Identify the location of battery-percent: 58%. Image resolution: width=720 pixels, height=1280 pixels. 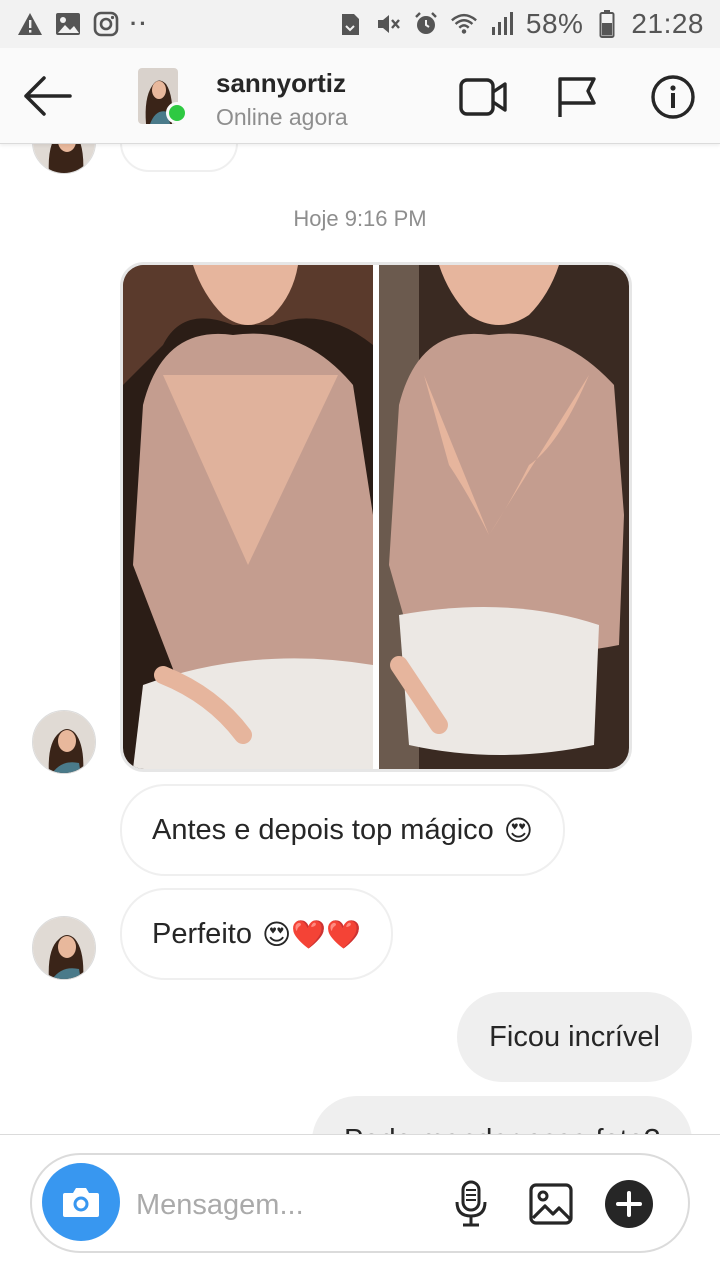
(554, 23).